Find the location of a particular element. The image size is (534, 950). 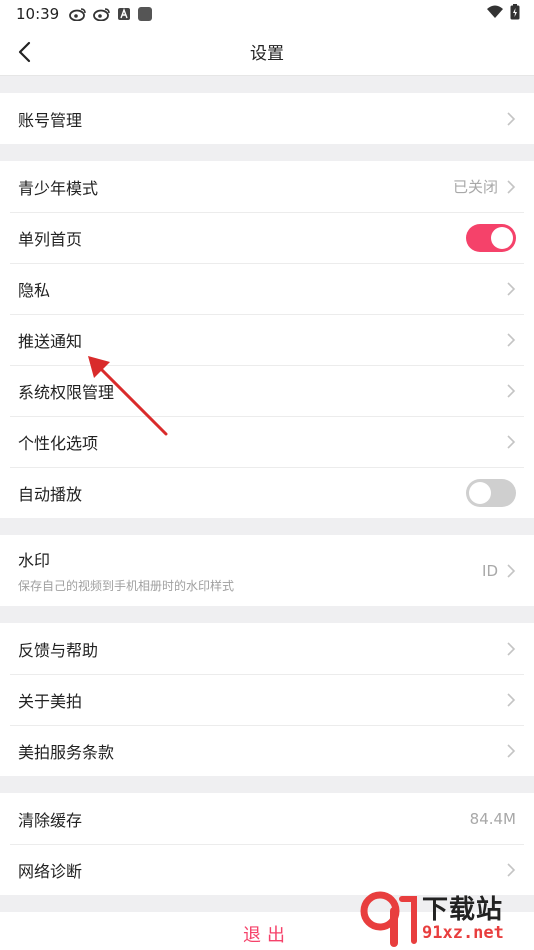

status-bar: 10:39 is located at coordinates (267, 14).